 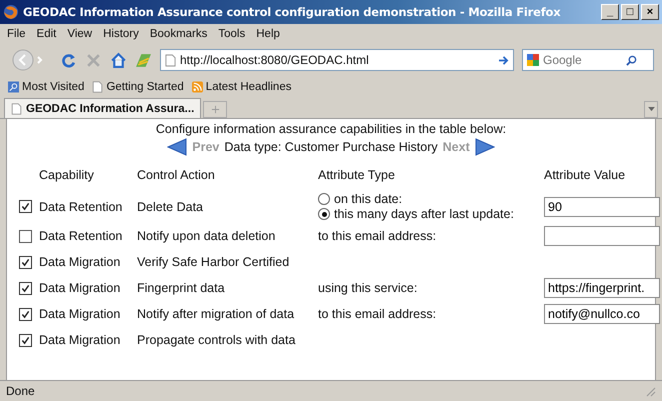 I want to click on bookmark-item: Getting Started, so click(x=138, y=87).